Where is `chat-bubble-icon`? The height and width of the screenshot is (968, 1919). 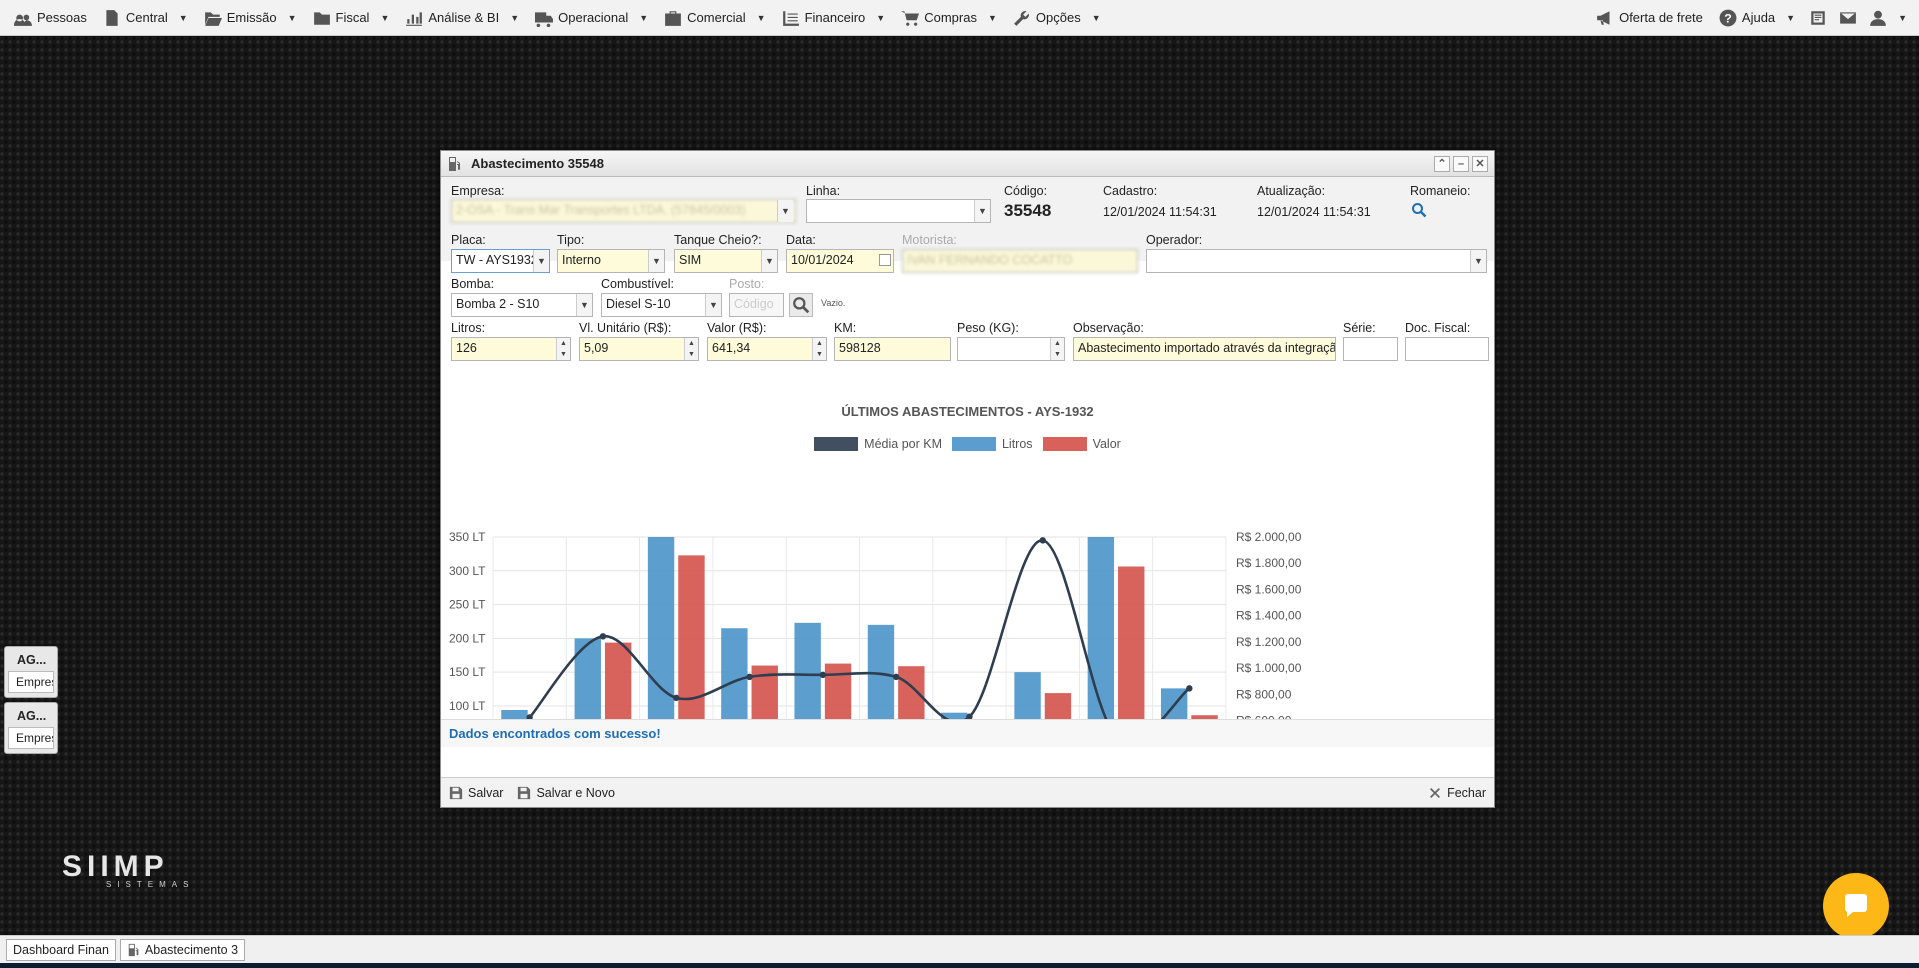
chat-bubble-icon is located at coordinates (1856, 905).